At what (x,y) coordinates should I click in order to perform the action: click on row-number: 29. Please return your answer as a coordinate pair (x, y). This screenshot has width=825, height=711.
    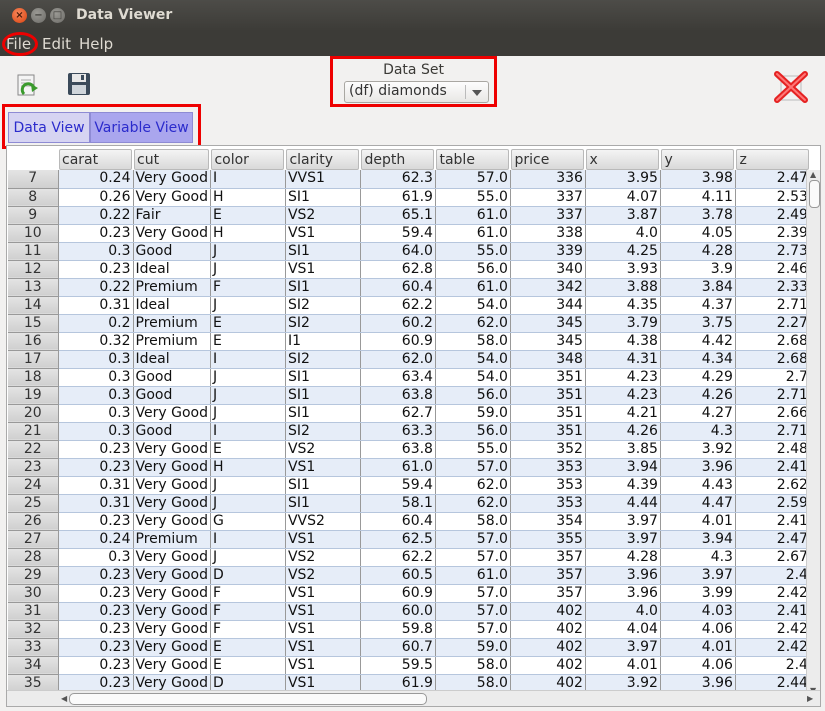
    Looking at the image, I should click on (33, 575).